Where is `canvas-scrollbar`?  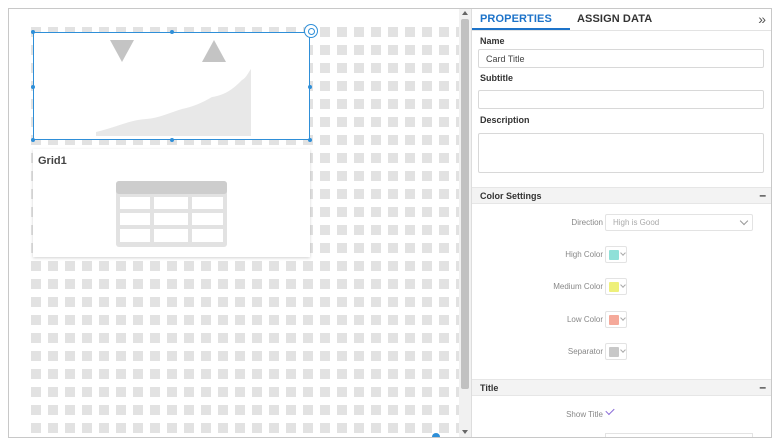
canvas-scrollbar is located at coordinates (465, 223).